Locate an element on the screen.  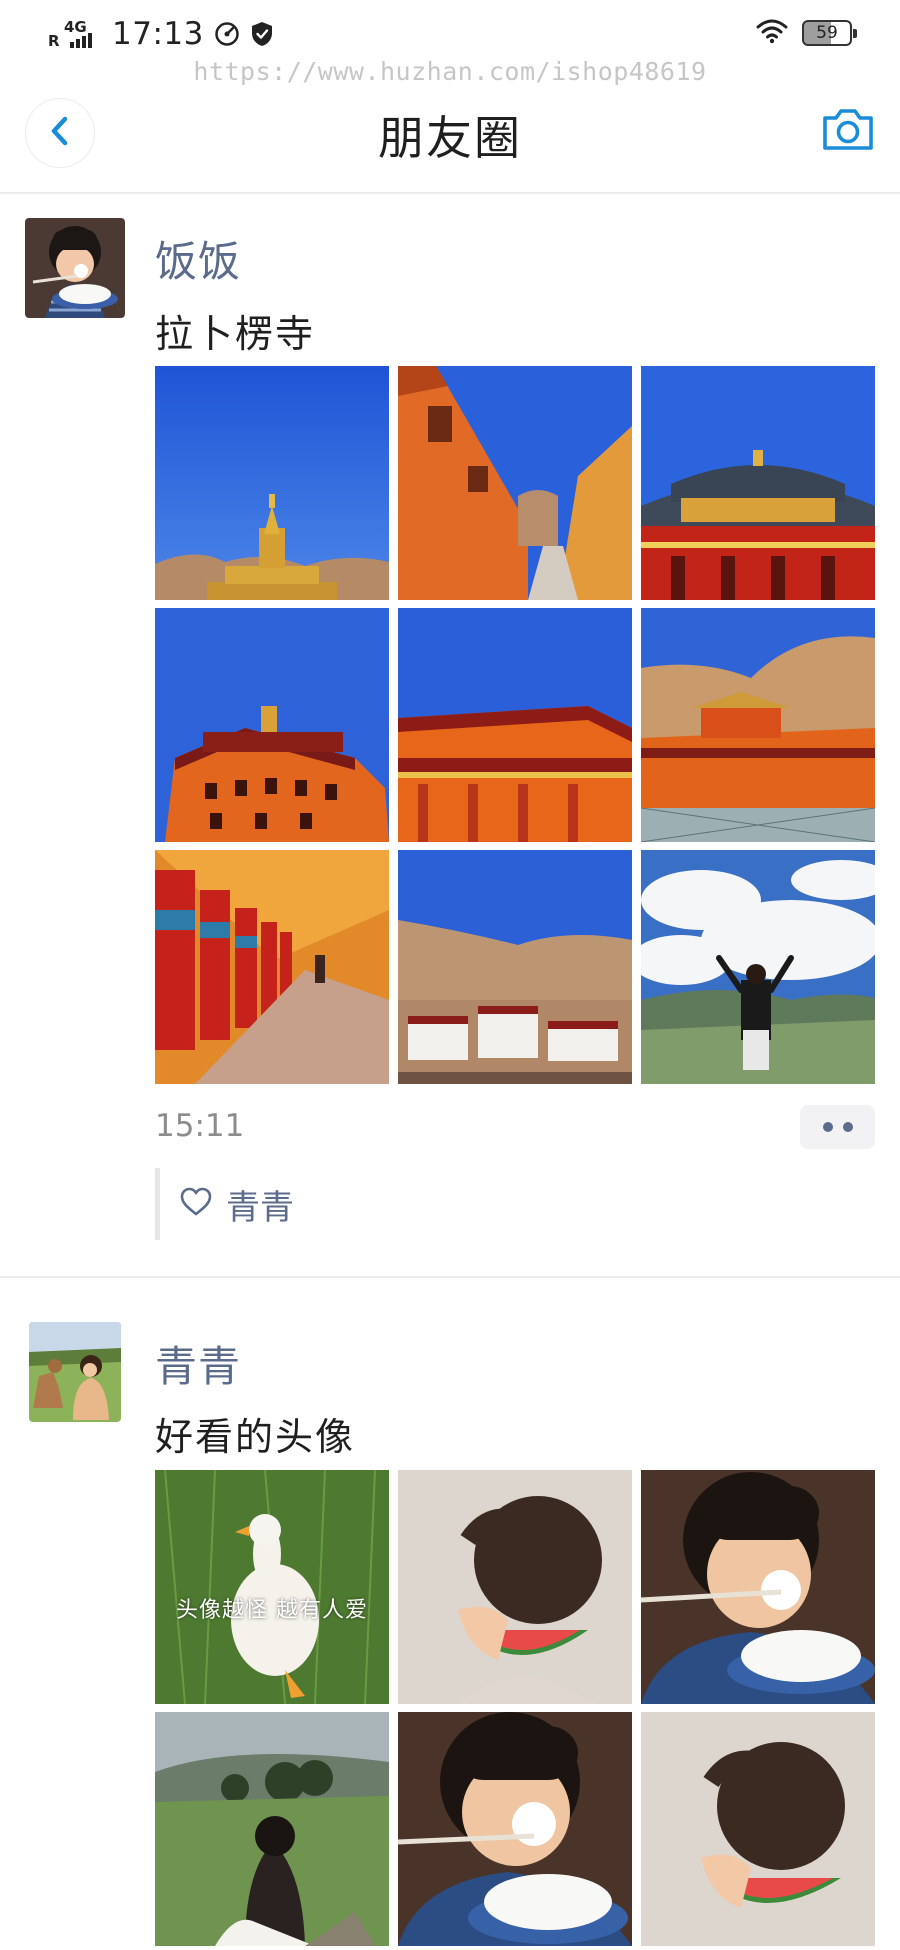
post-time: 15:11 is located at coordinates (200, 1126).